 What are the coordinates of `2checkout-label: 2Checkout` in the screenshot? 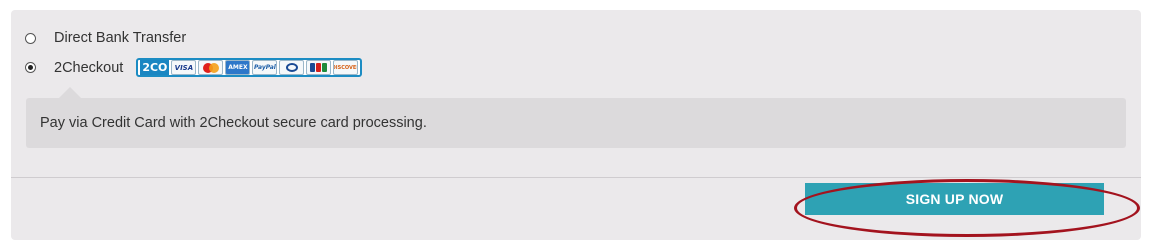 It's located at (88, 68).